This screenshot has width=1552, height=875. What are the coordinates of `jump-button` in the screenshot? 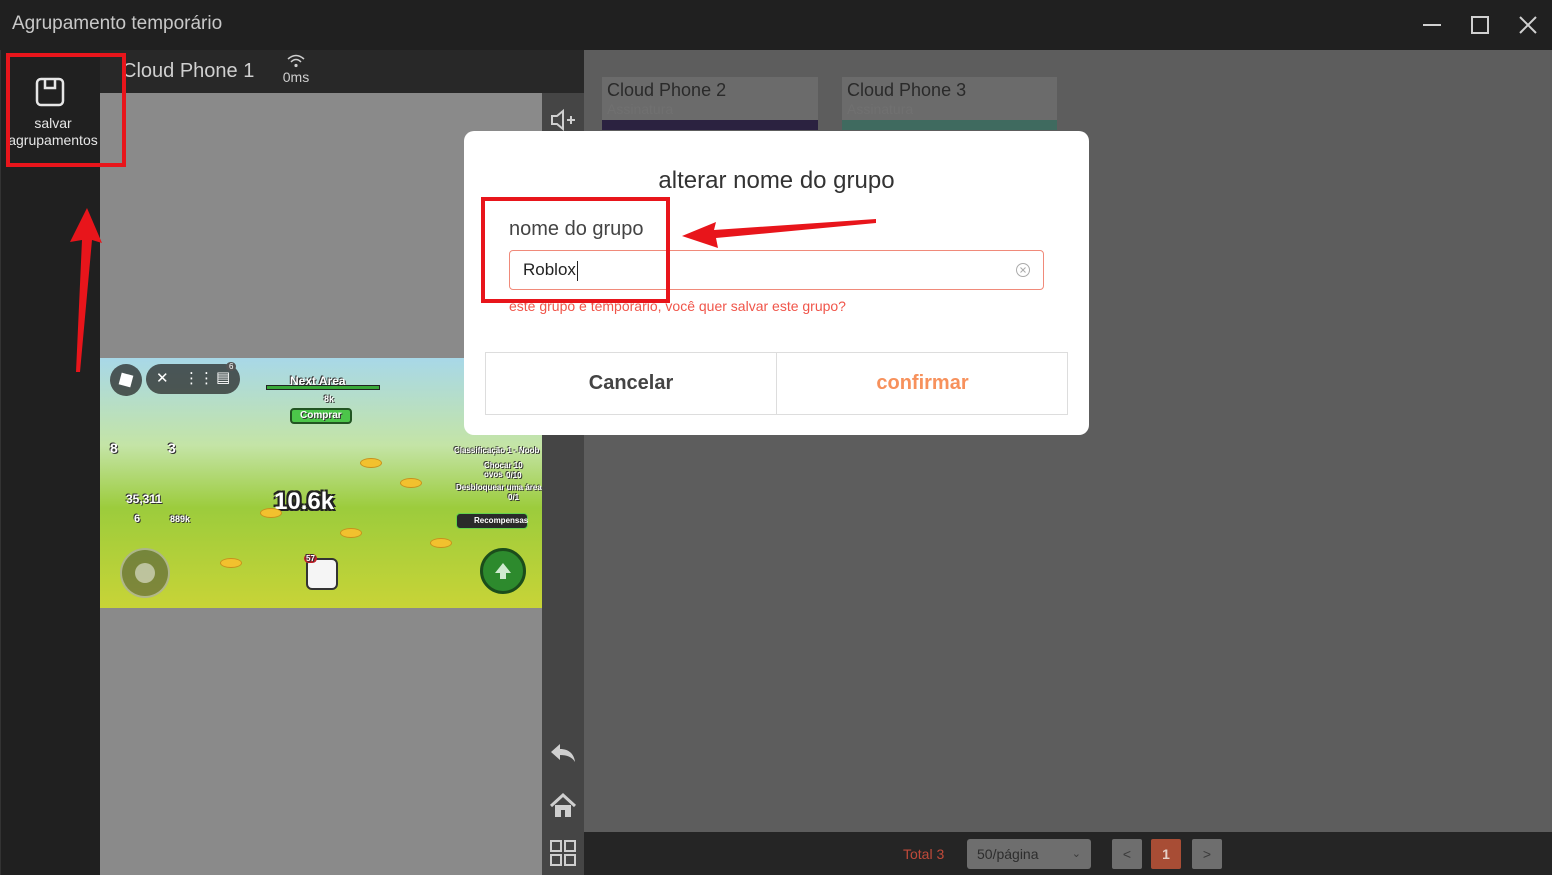 It's located at (503, 571).